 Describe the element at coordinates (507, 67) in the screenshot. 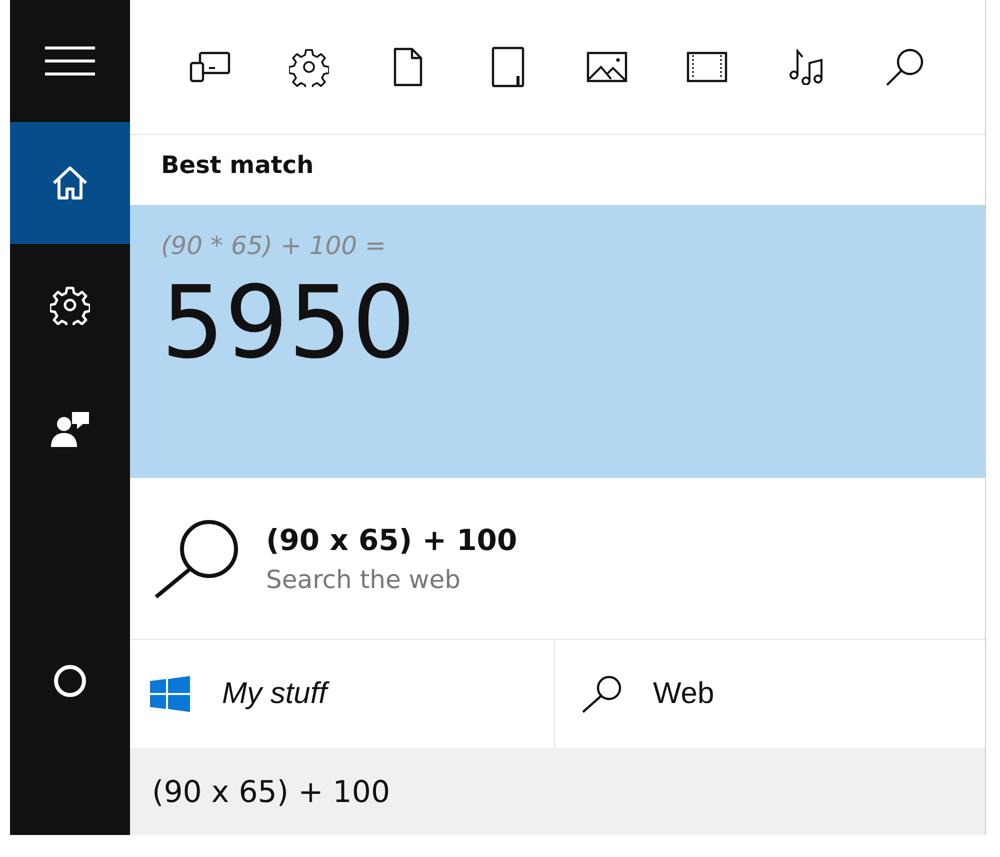

I see `tablet-icon` at that location.